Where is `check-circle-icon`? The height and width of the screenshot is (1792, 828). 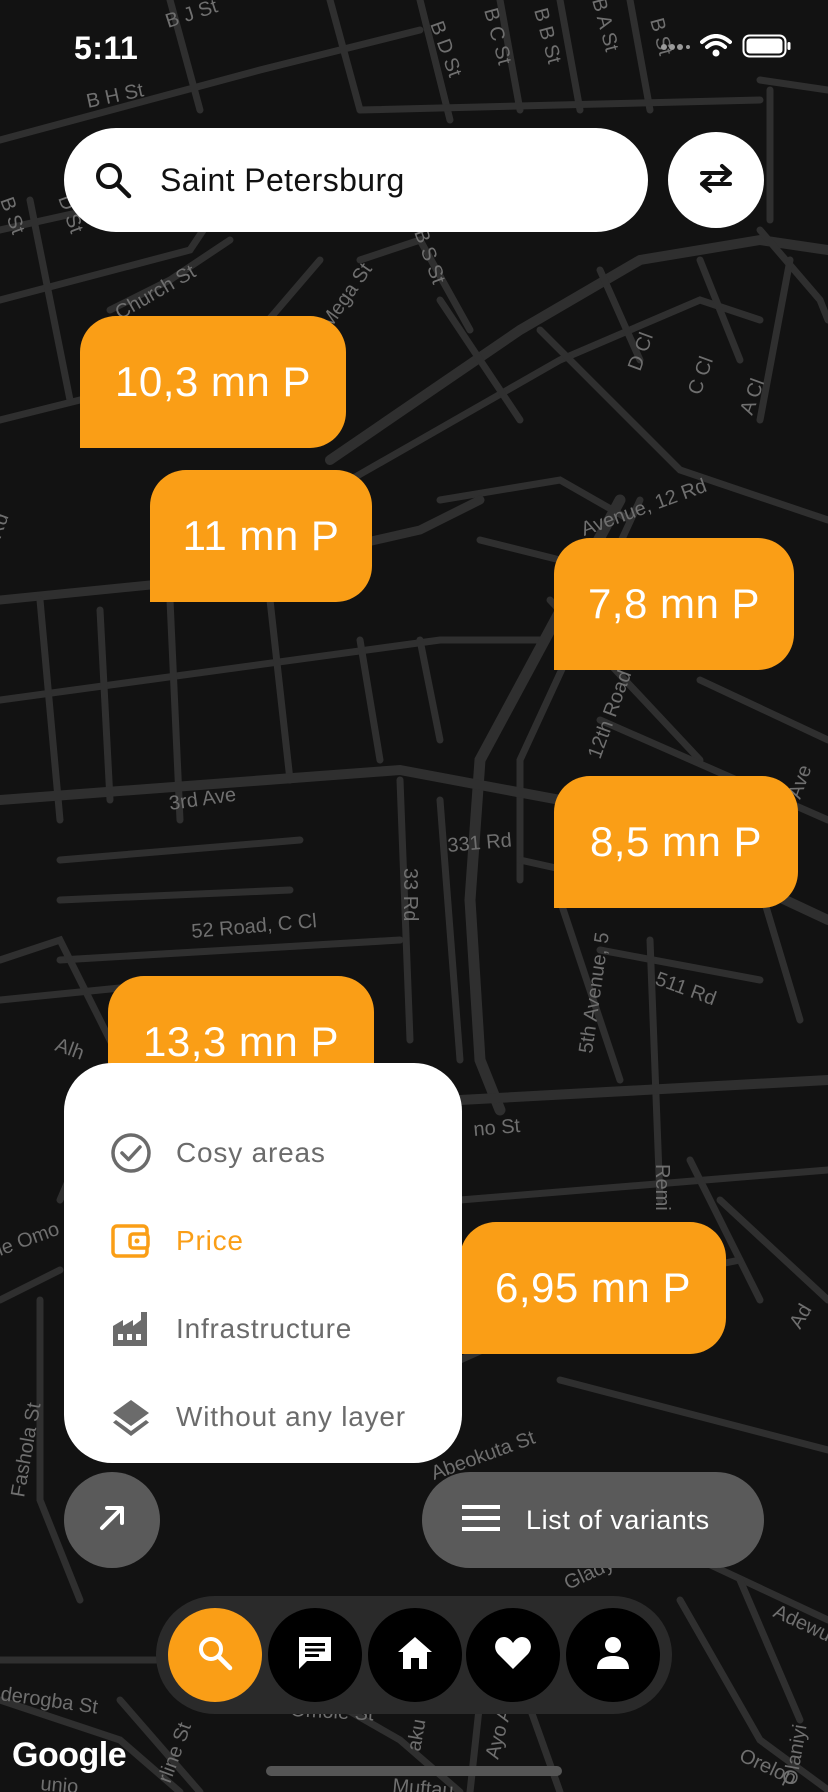 check-circle-icon is located at coordinates (131, 1153).